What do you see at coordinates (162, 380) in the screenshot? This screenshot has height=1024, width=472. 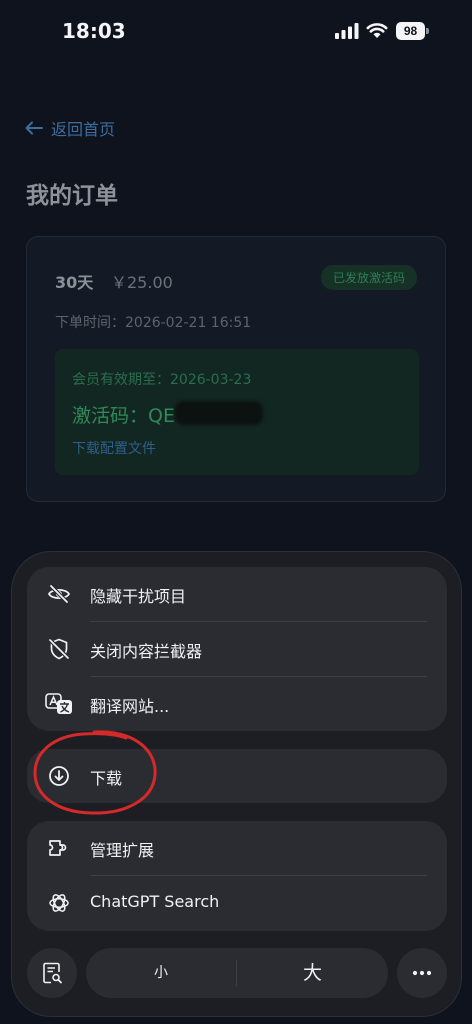 I see `membership-expiry: 会员有效期至：2026-03-23` at bounding box center [162, 380].